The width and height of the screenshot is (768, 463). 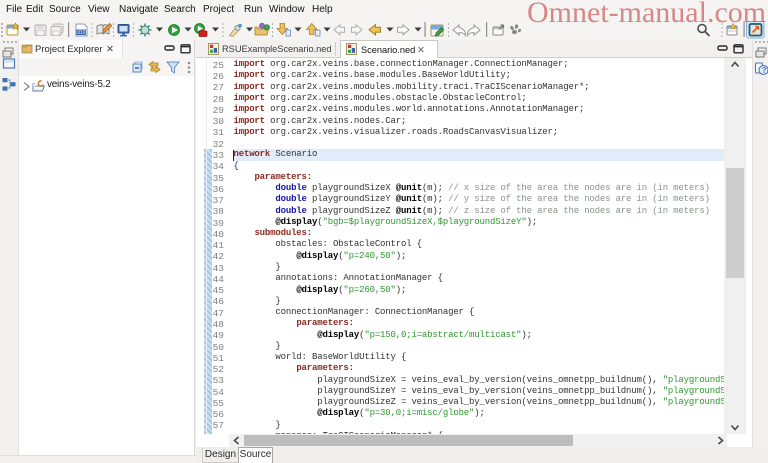 I want to click on svg-text: 010, so click(x=81, y=33).